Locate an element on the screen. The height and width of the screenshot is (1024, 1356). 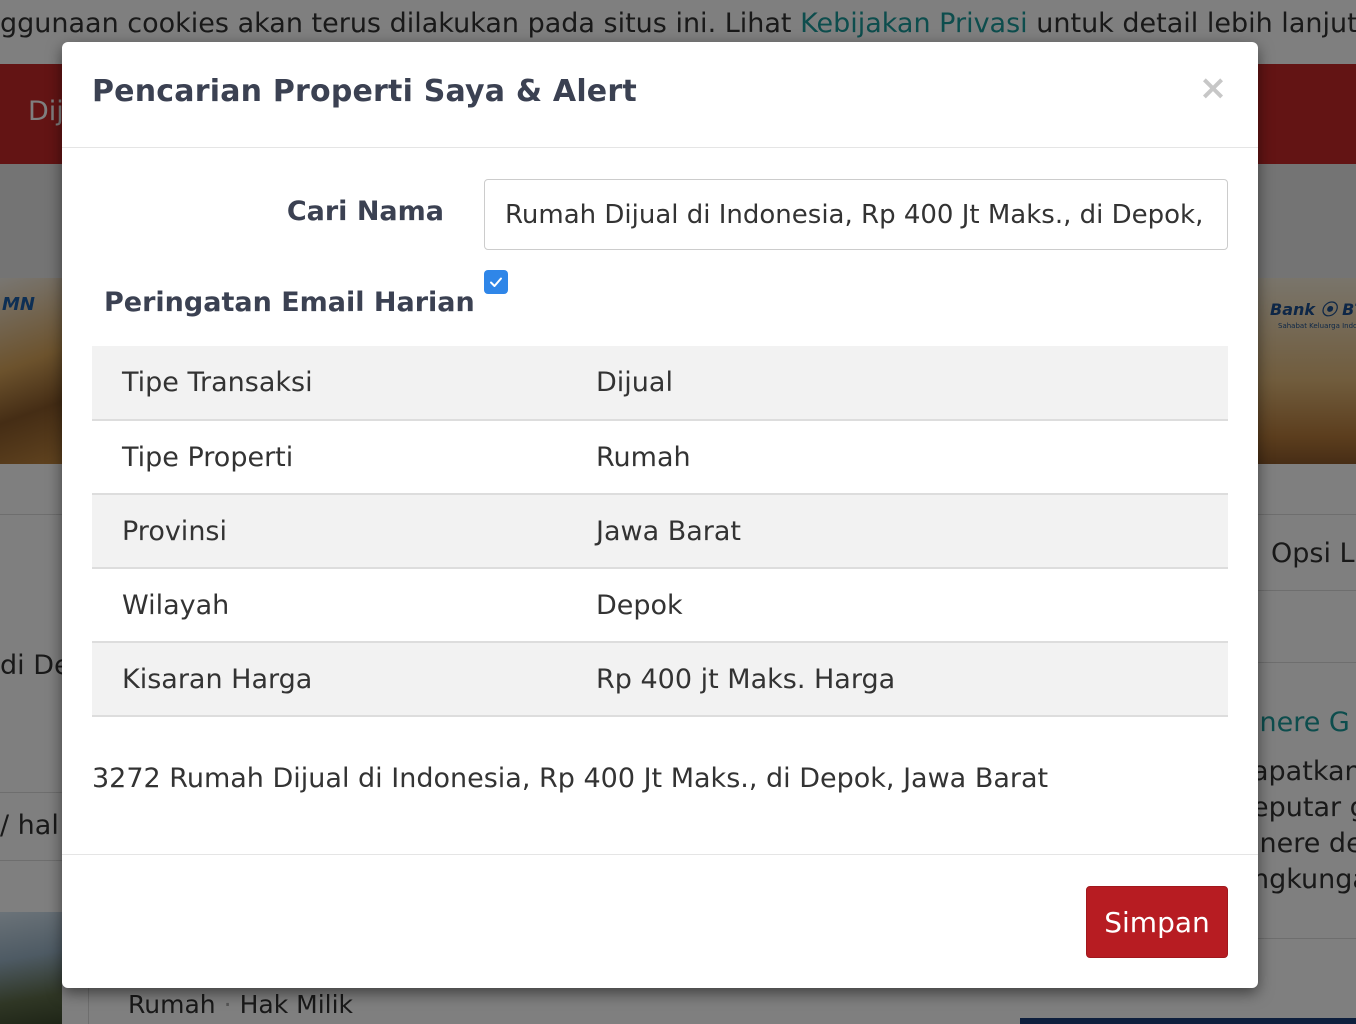
table-row: Kisaran Harga Rp 400 jt Maks. Harga is located at coordinates (660, 679).